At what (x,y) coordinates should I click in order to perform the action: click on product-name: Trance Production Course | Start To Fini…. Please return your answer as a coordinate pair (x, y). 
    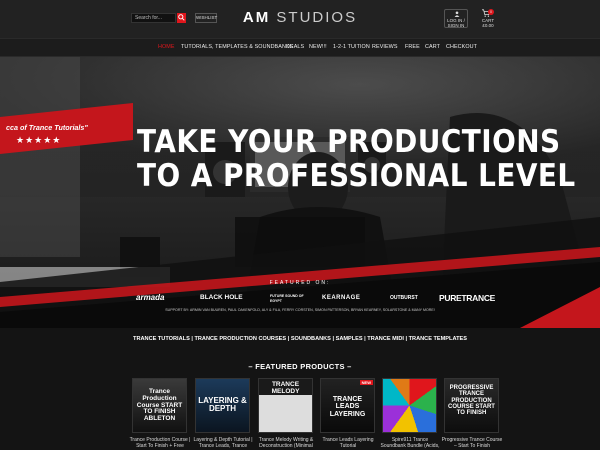
    Looking at the image, I should click on (160, 443).